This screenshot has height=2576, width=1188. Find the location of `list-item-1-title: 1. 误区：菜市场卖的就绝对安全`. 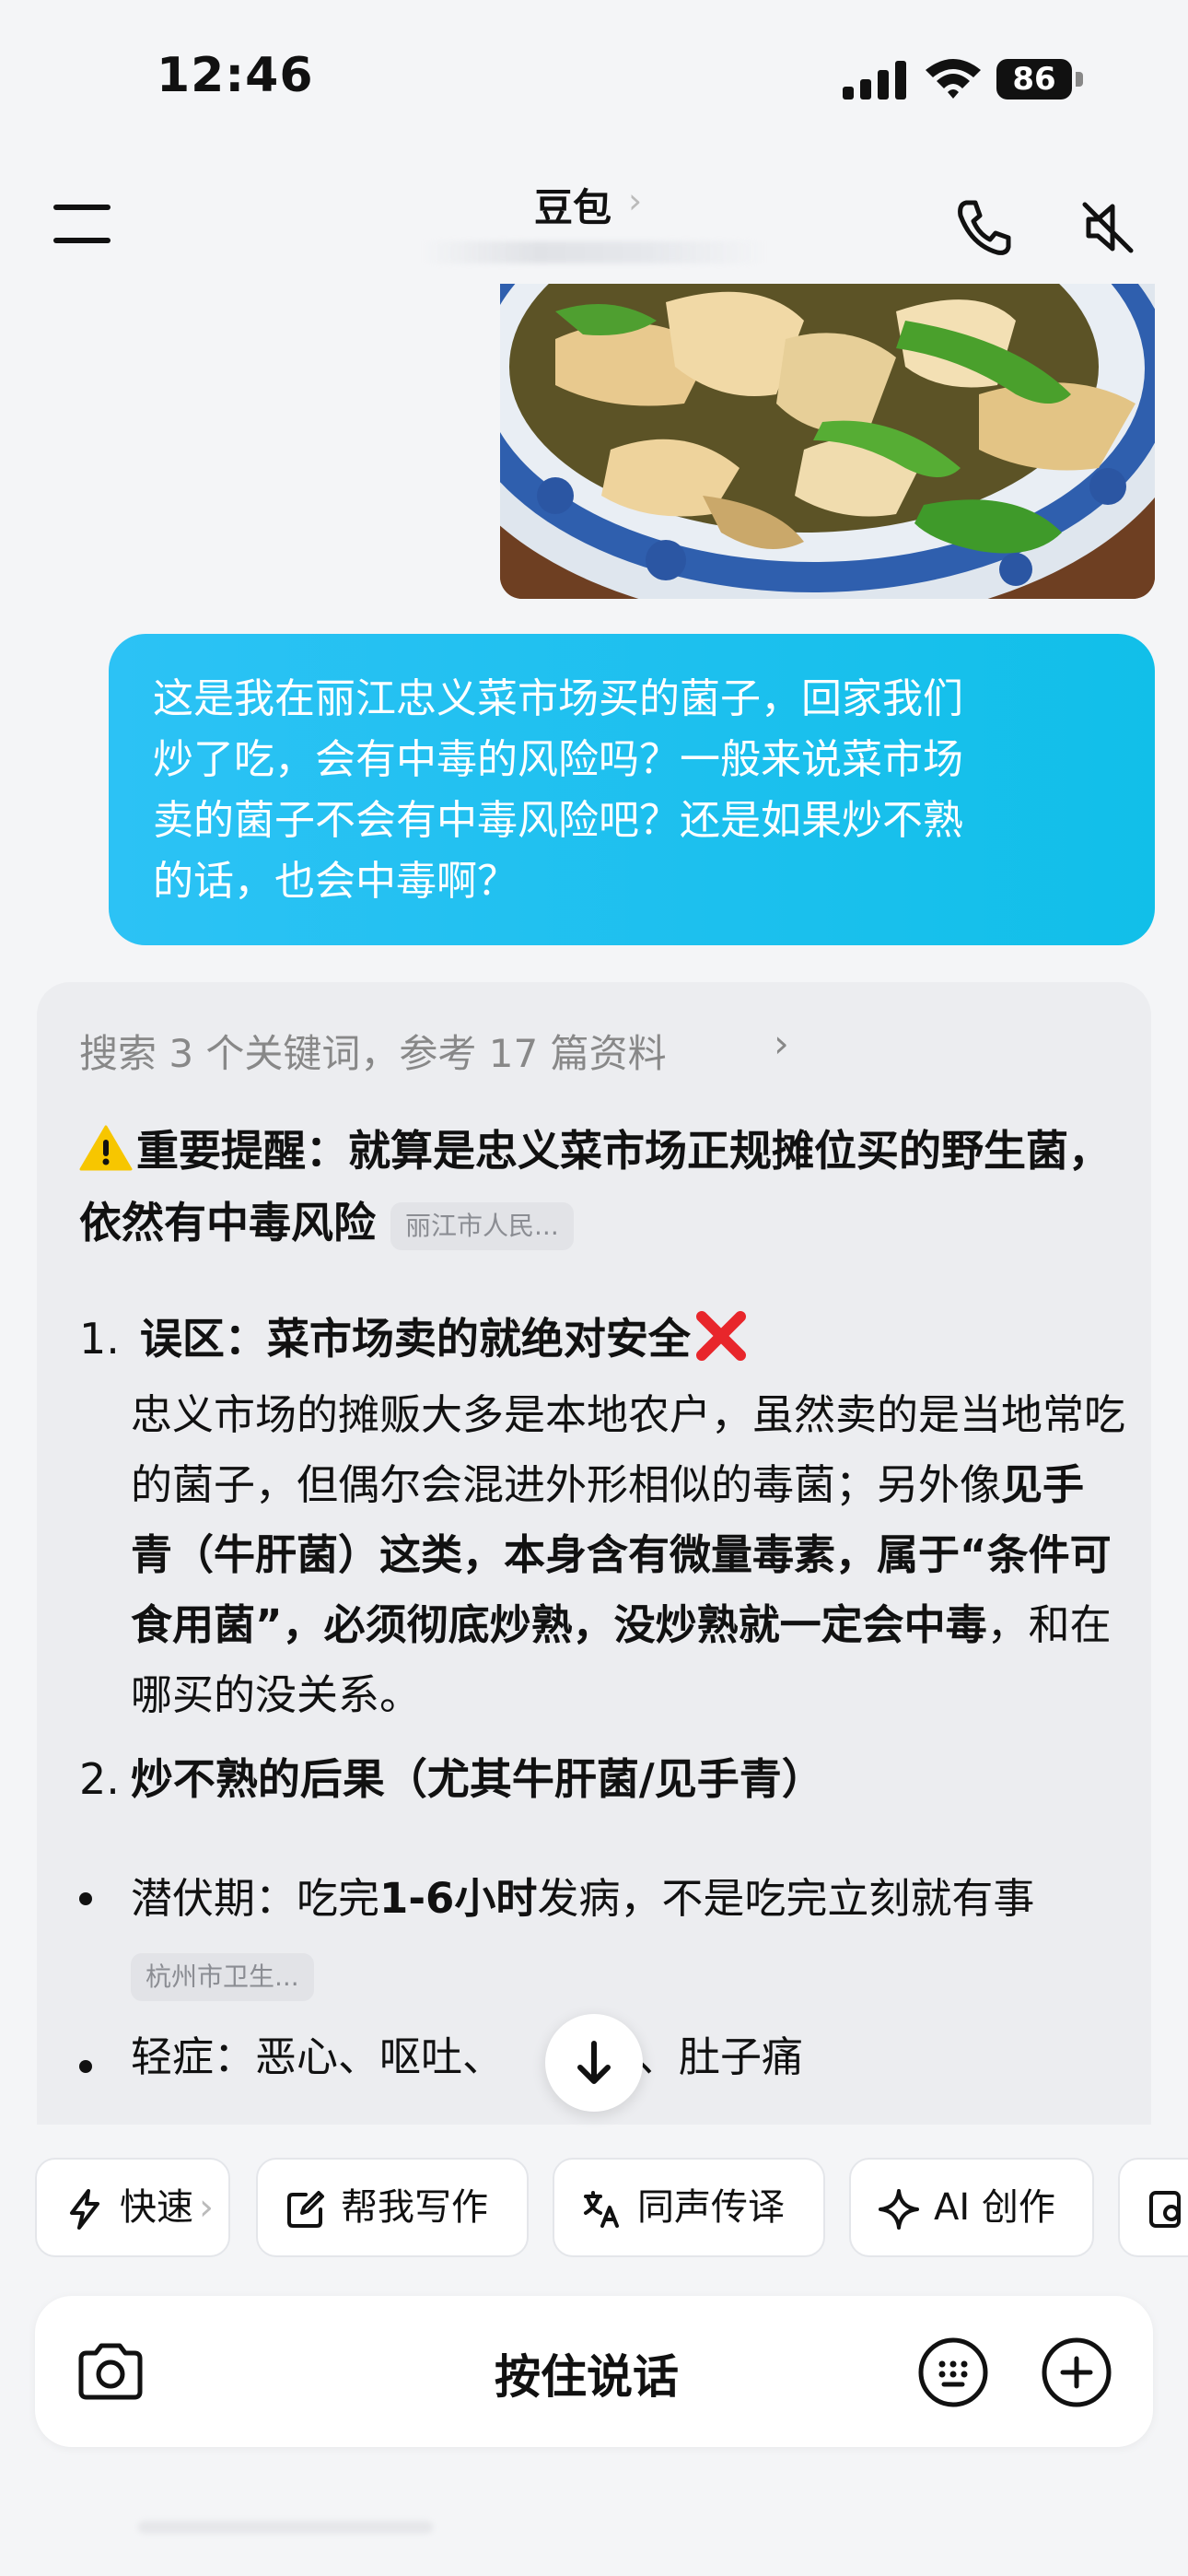

list-item-1-title: 1. 误区：菜市场卖的就绝对安全 is located at coordinates (413, 1338).